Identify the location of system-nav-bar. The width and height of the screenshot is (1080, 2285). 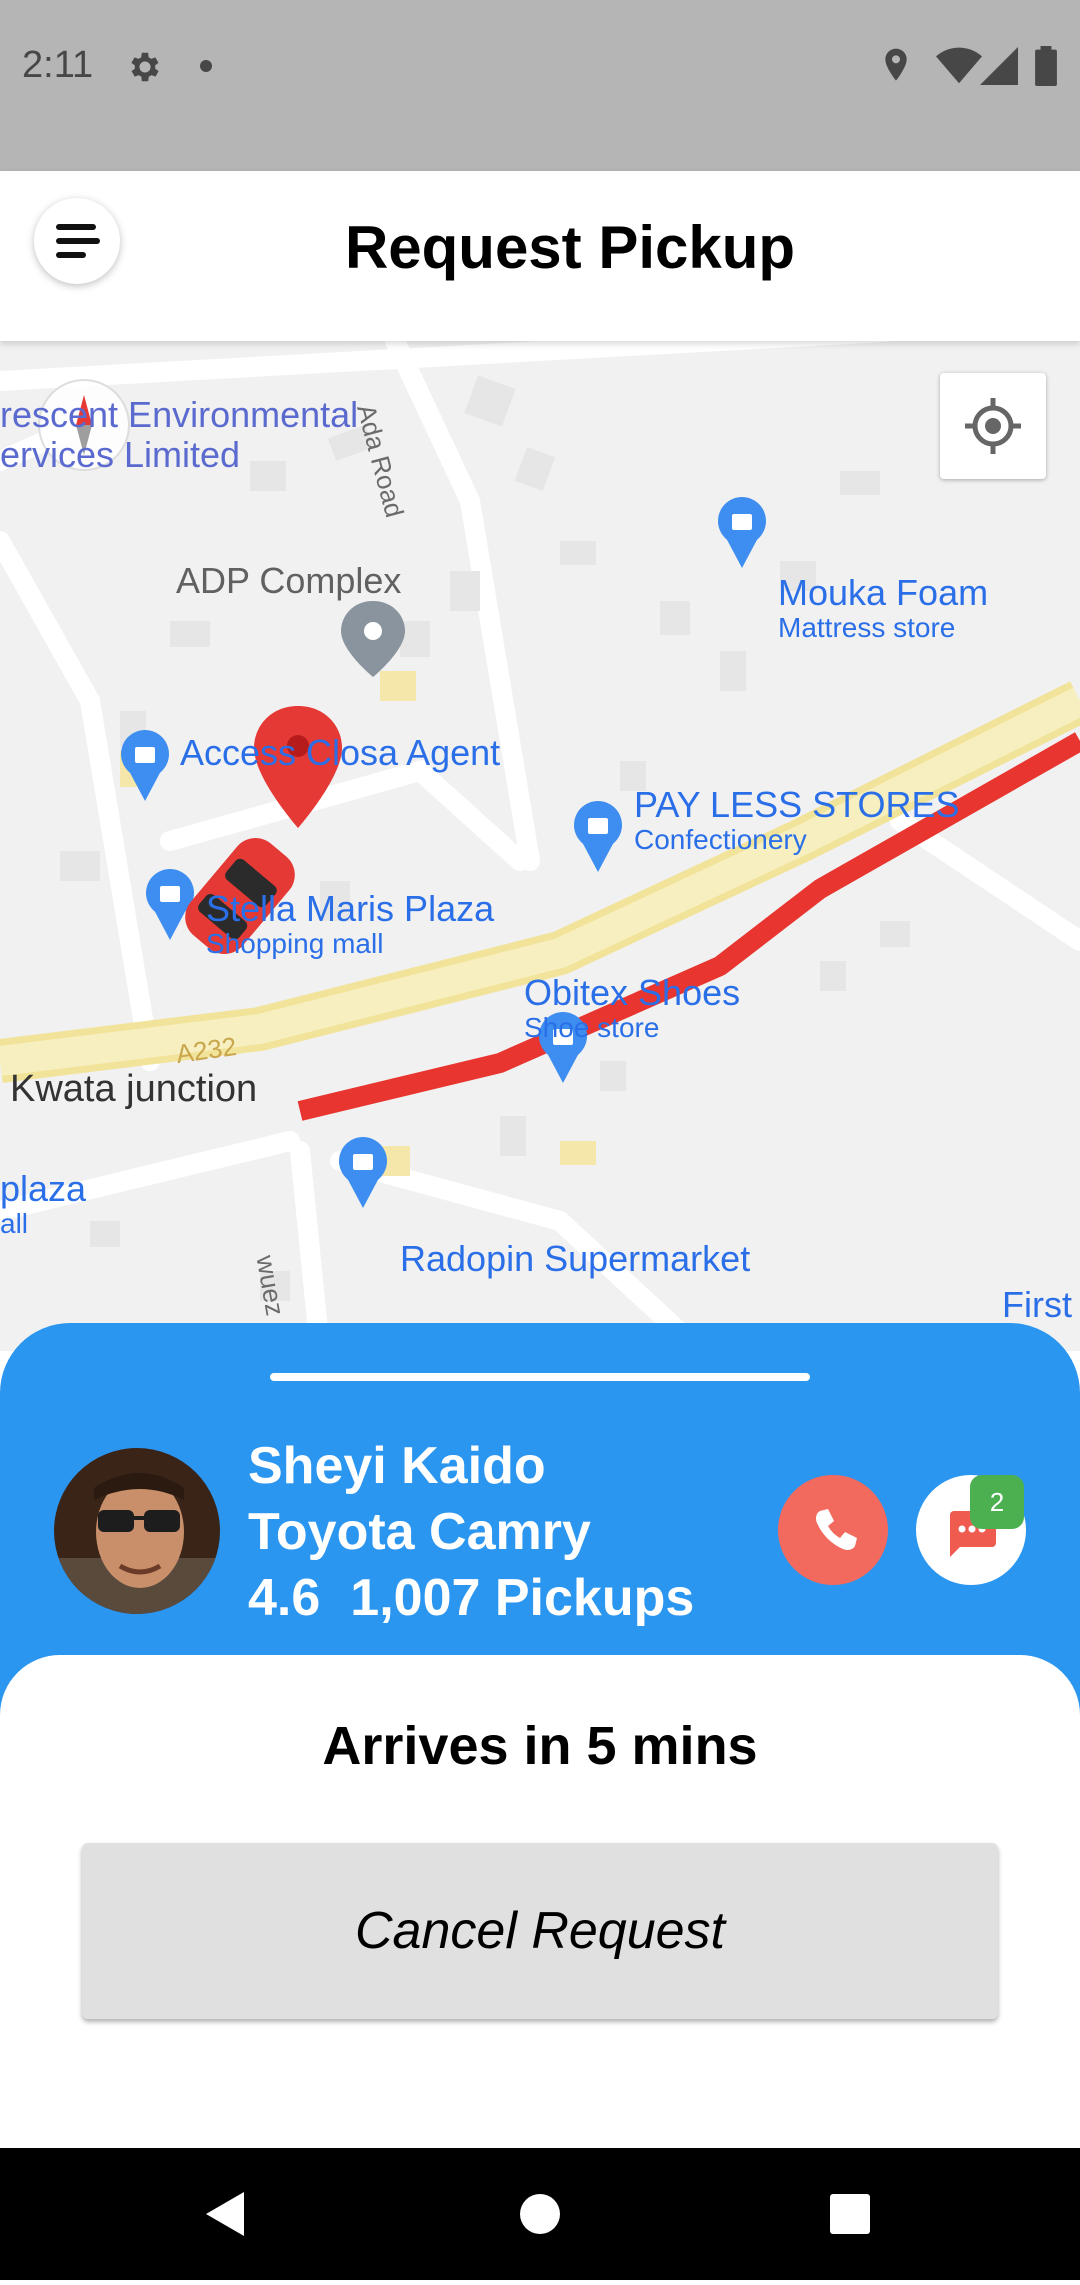
(540, 2214).